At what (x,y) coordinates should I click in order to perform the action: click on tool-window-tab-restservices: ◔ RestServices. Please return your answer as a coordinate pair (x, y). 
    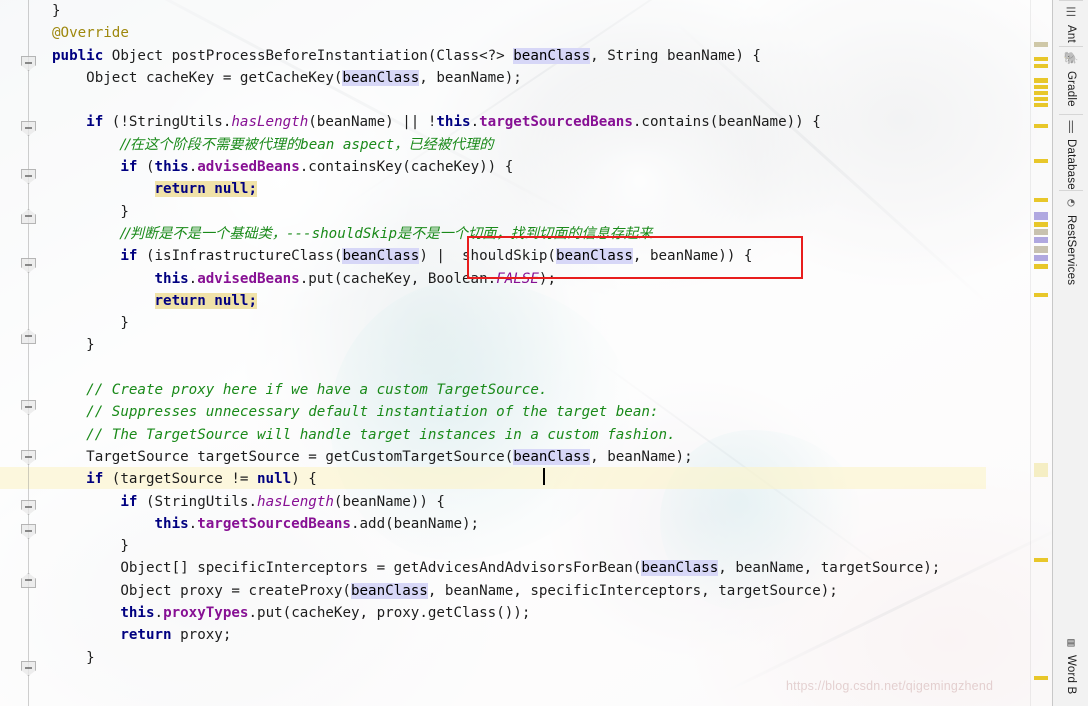
    Looking at the image, I should click on (1070, 241).